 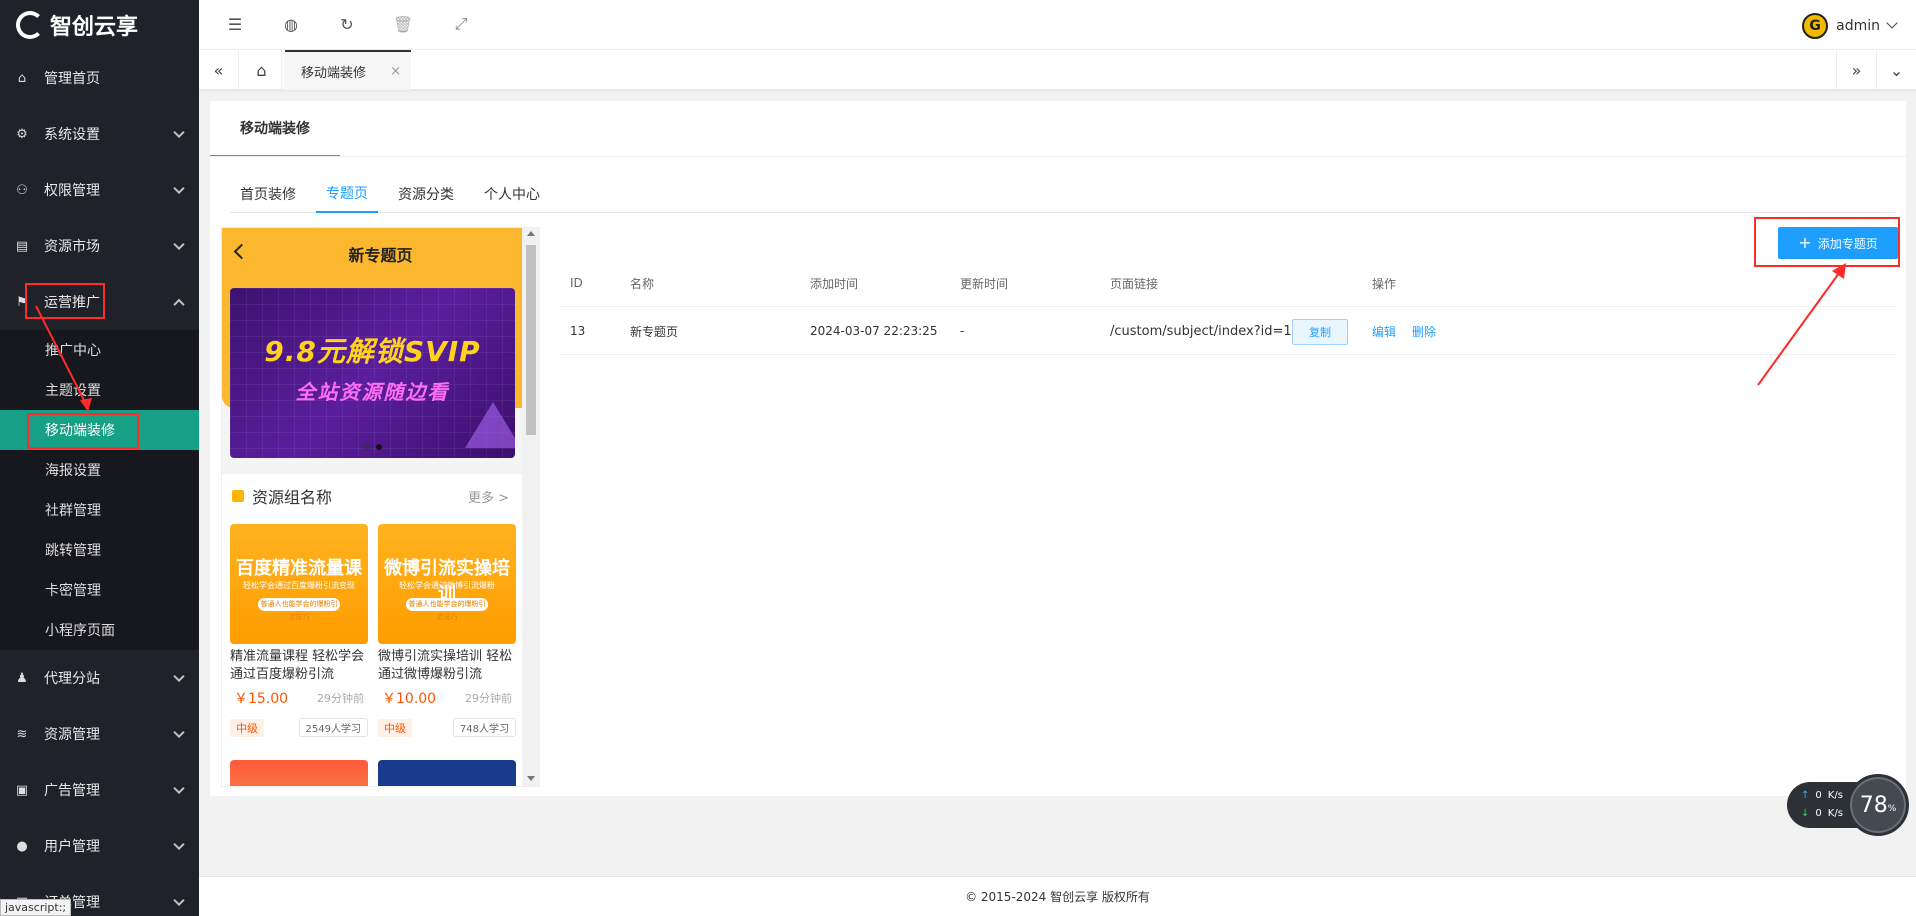 I want to click on tab-resource-category: 资源分类, so click(x=426, y=194).